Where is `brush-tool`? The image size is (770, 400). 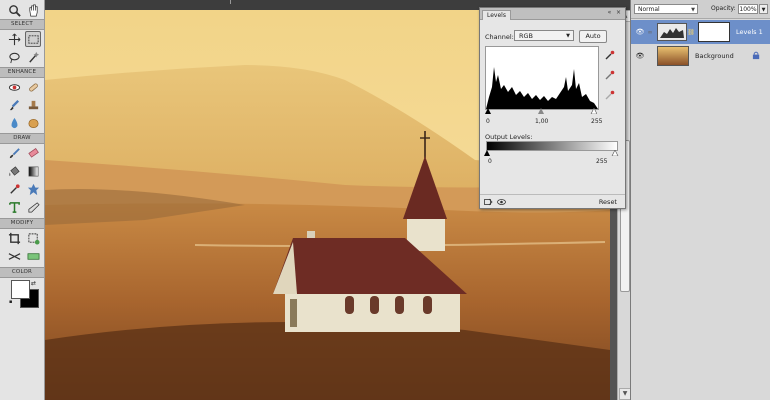
brush-tool is located at coordinates (14, 153).